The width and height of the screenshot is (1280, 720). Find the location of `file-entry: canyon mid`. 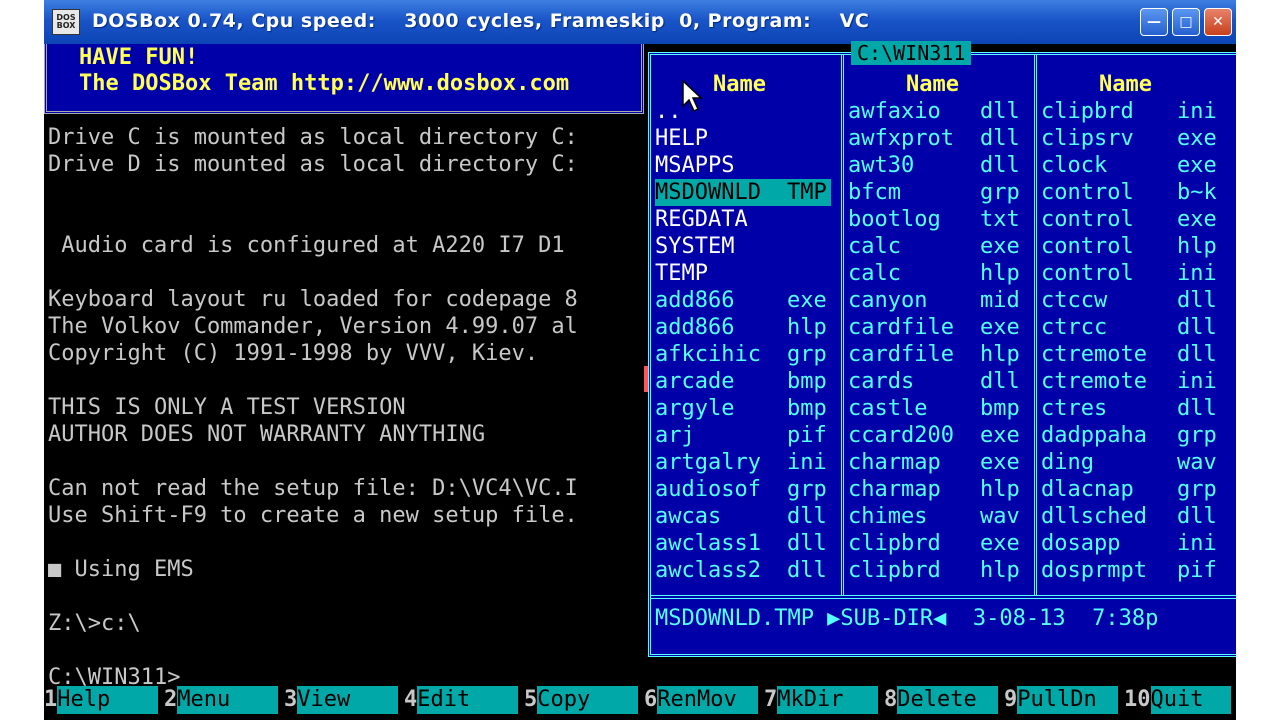

file-entry: canyon mid is located at coordinates (936, 300).